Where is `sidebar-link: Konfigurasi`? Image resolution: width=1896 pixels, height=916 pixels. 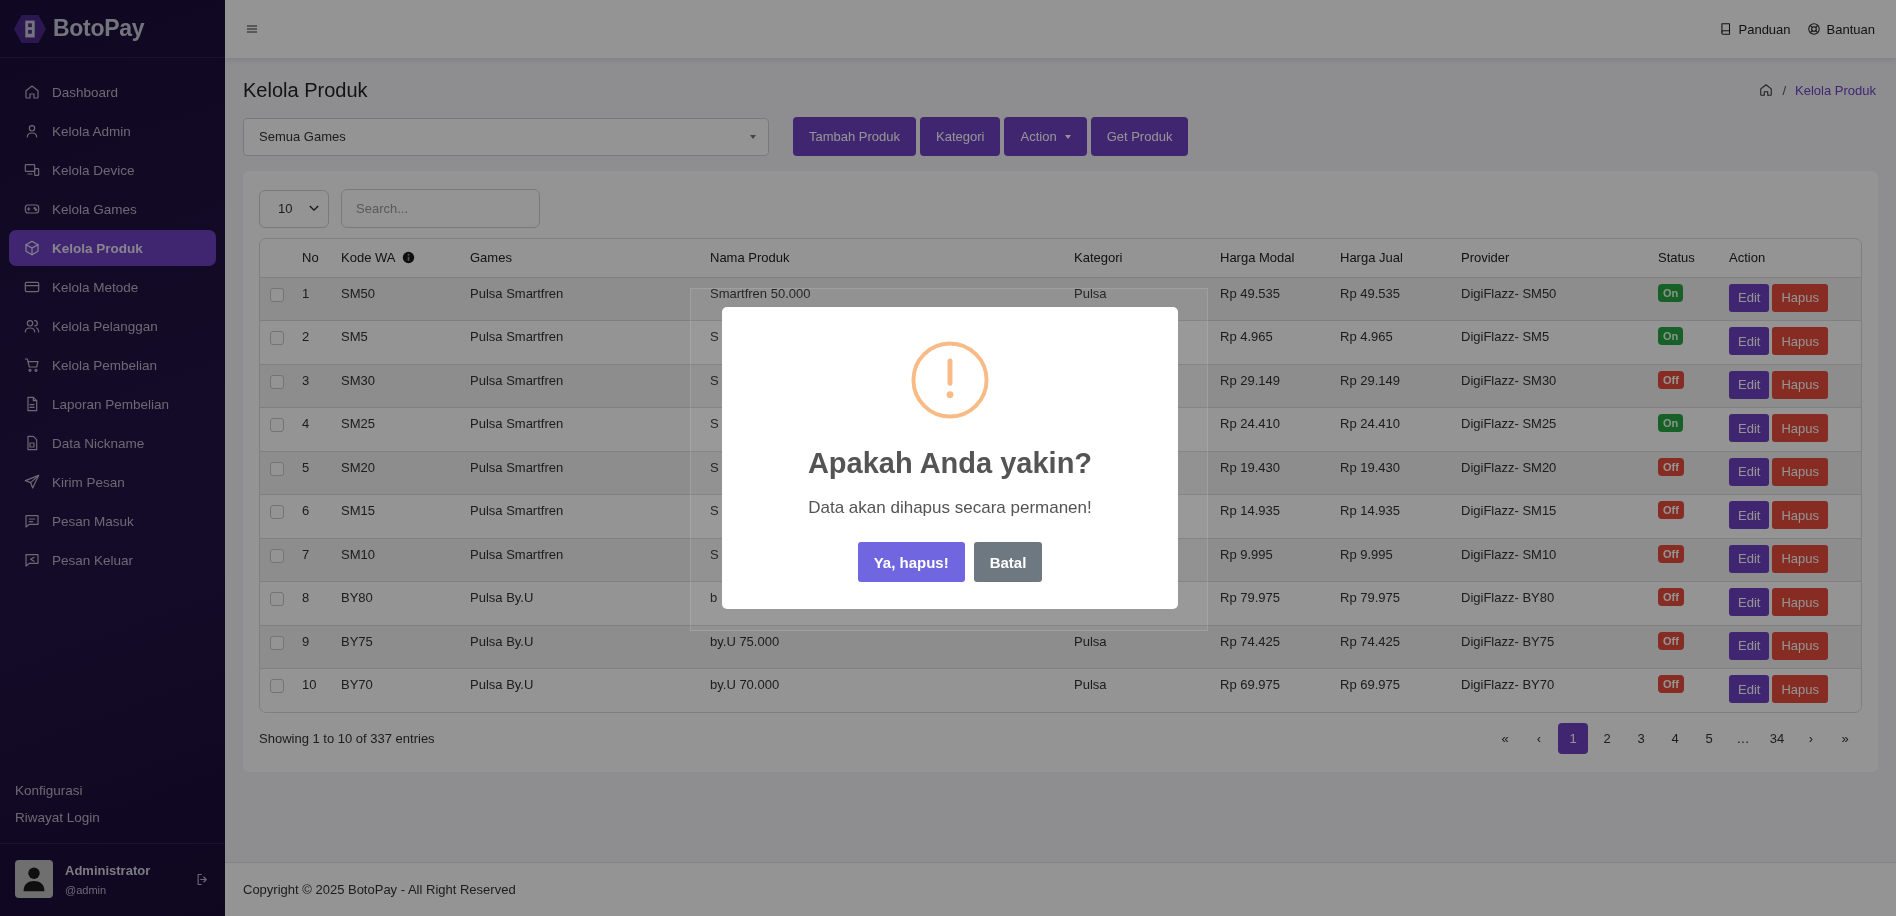 sidebar-link: Konfigurasi is located at coordinates (49, 790).